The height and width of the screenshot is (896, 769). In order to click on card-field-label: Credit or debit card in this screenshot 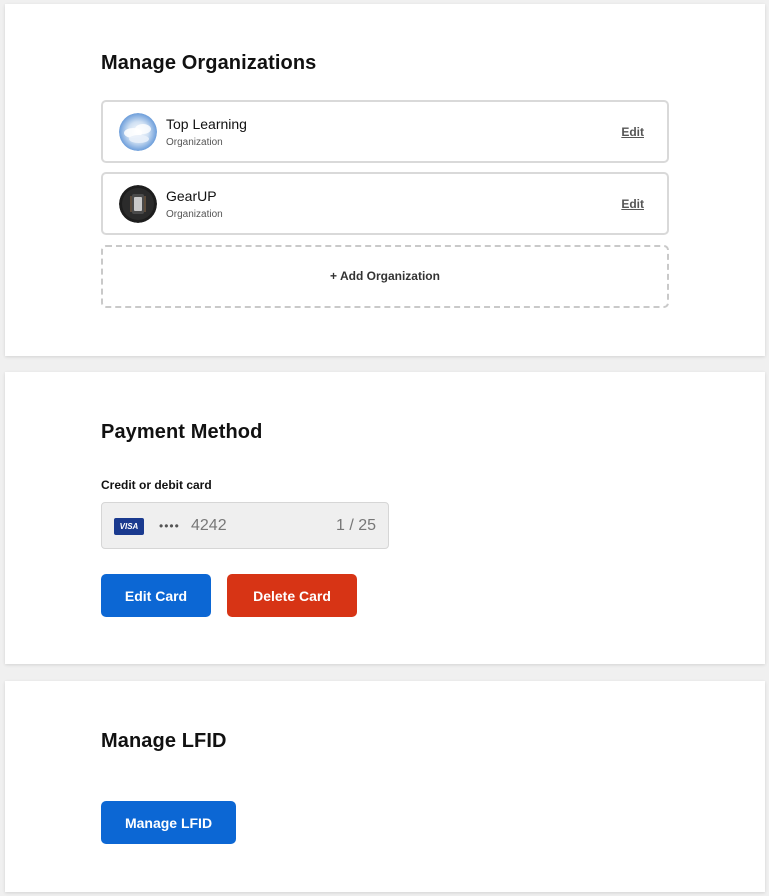, I will do `click(156, 485)`.